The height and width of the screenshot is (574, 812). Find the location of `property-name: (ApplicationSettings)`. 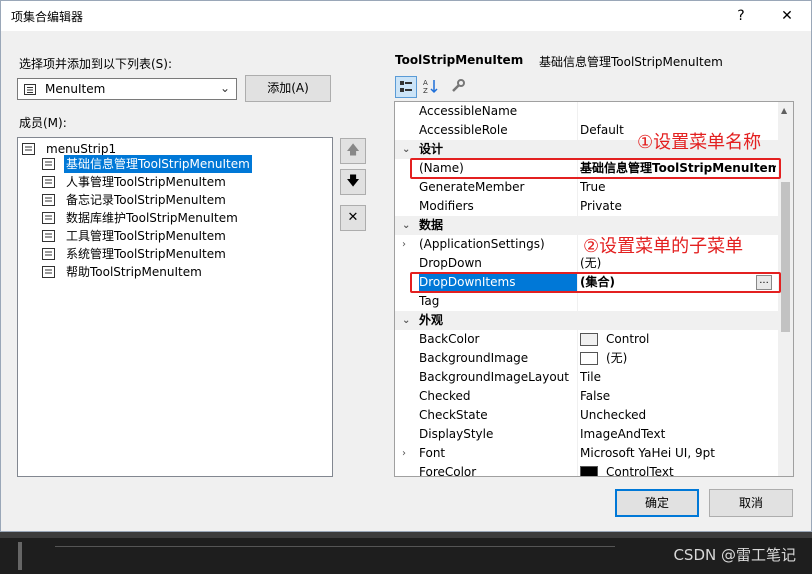

property-name: (ApplicationSettings) is located at coordinates (482, 244).